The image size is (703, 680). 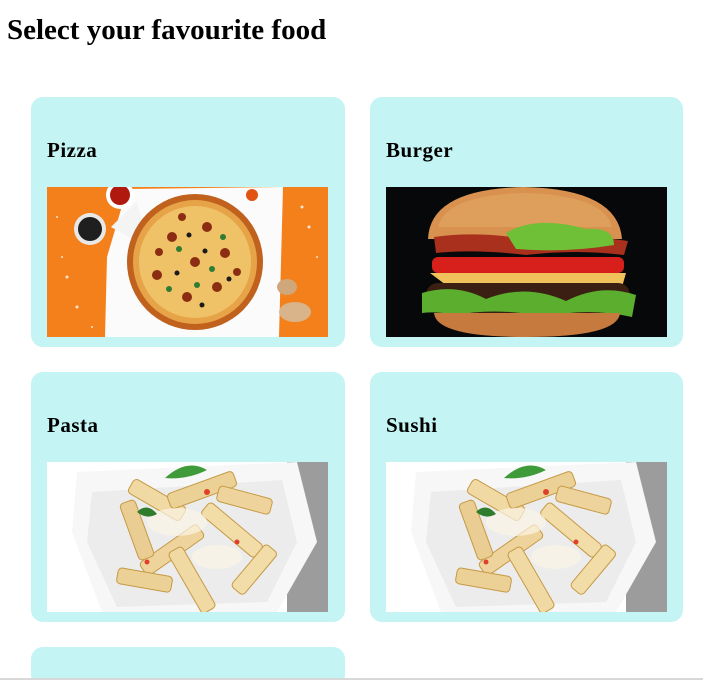 I want to click on sushi-image, so click(x=526, y=537).